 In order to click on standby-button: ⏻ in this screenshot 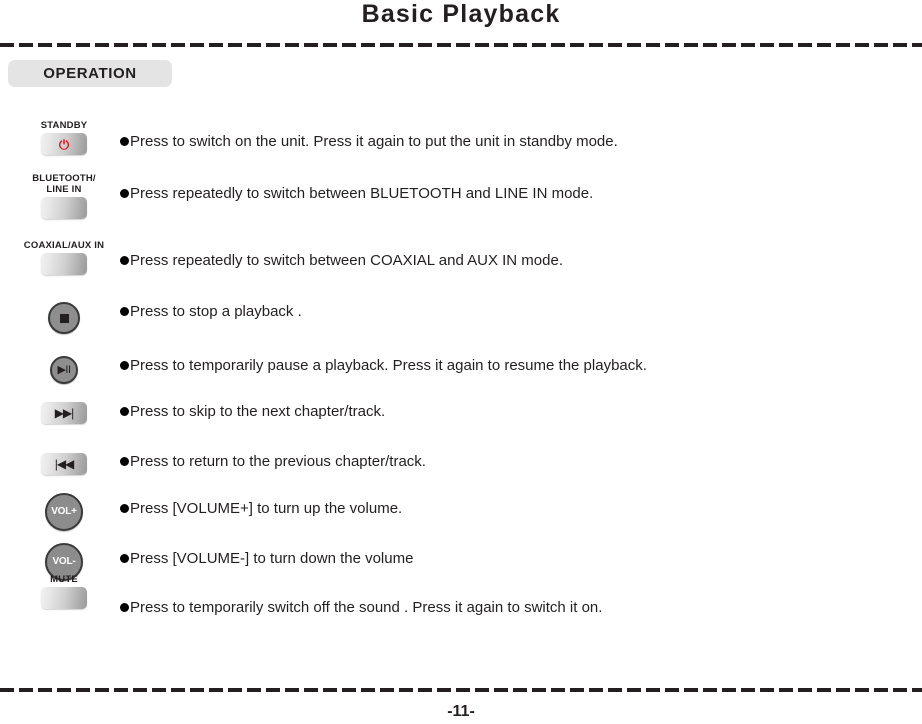, I will do `click(64, 144)`.